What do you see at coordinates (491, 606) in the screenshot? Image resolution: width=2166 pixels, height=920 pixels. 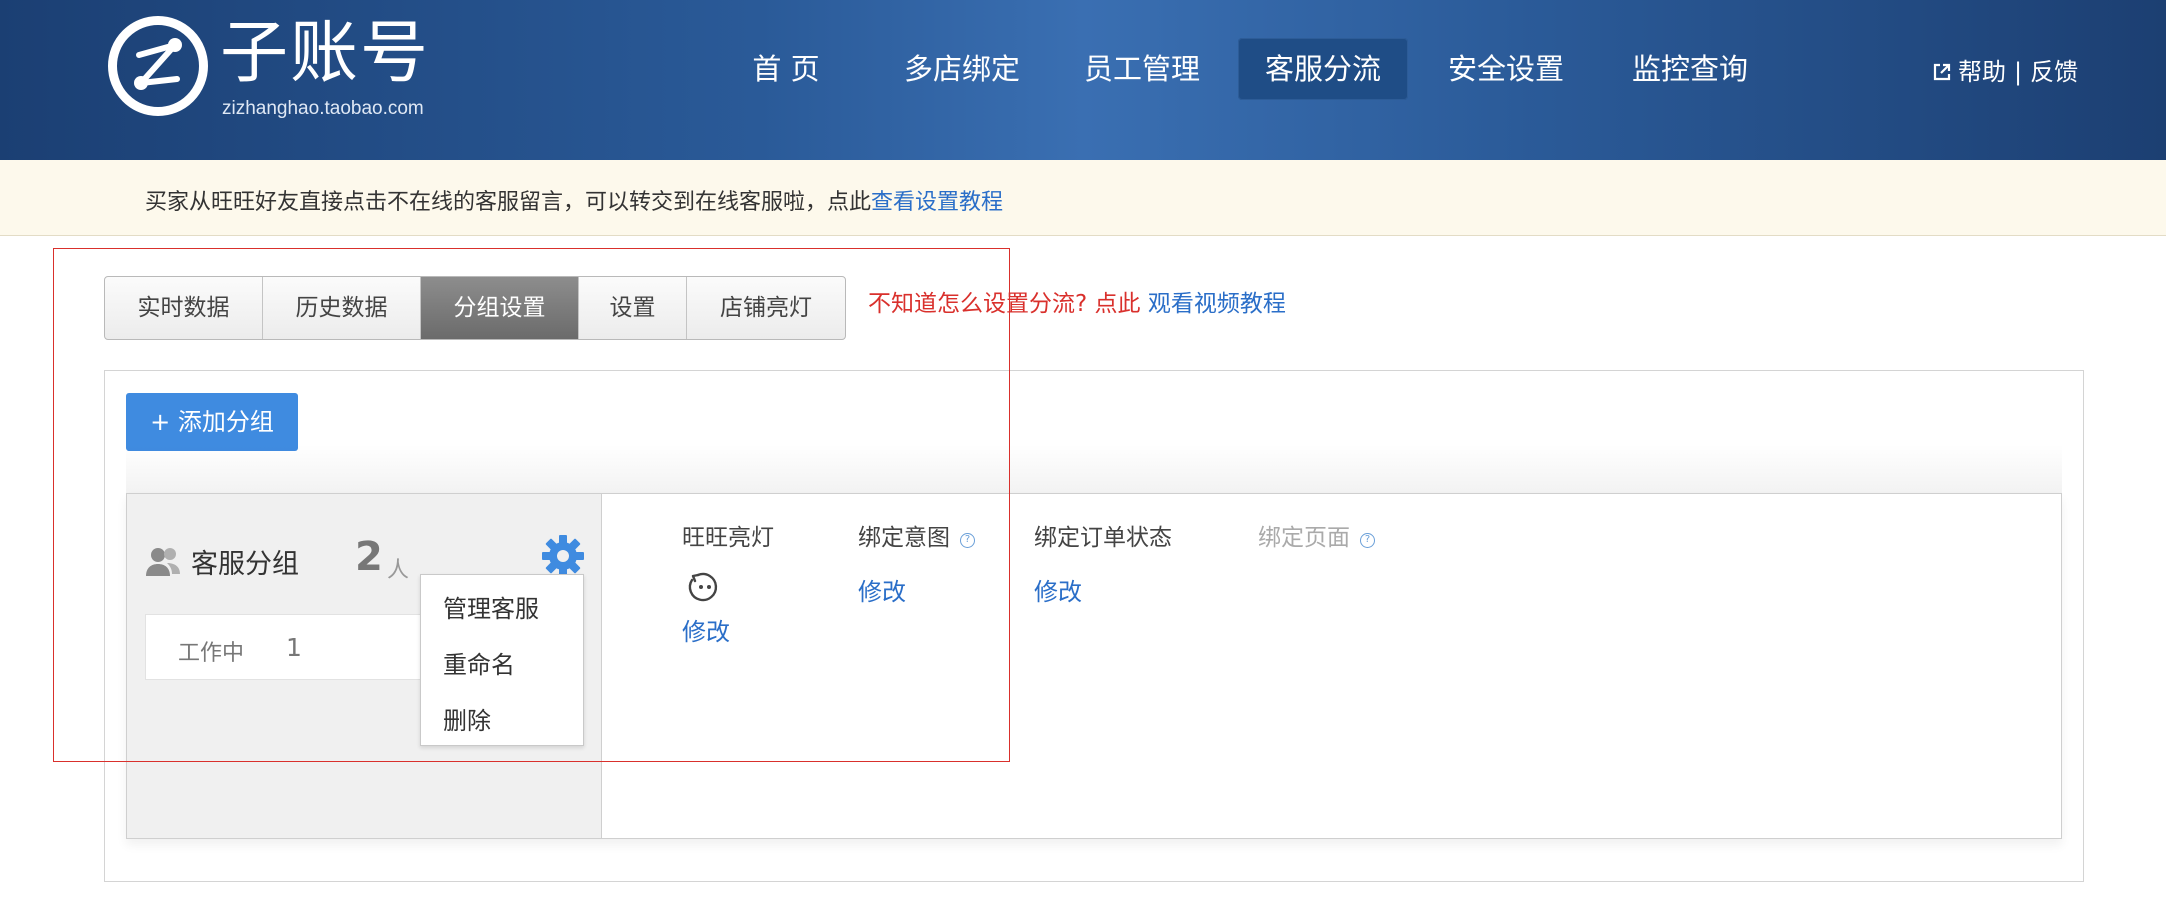 I see `menu-item-manage-cs: 管理客服` at bounding box center [491, 606].